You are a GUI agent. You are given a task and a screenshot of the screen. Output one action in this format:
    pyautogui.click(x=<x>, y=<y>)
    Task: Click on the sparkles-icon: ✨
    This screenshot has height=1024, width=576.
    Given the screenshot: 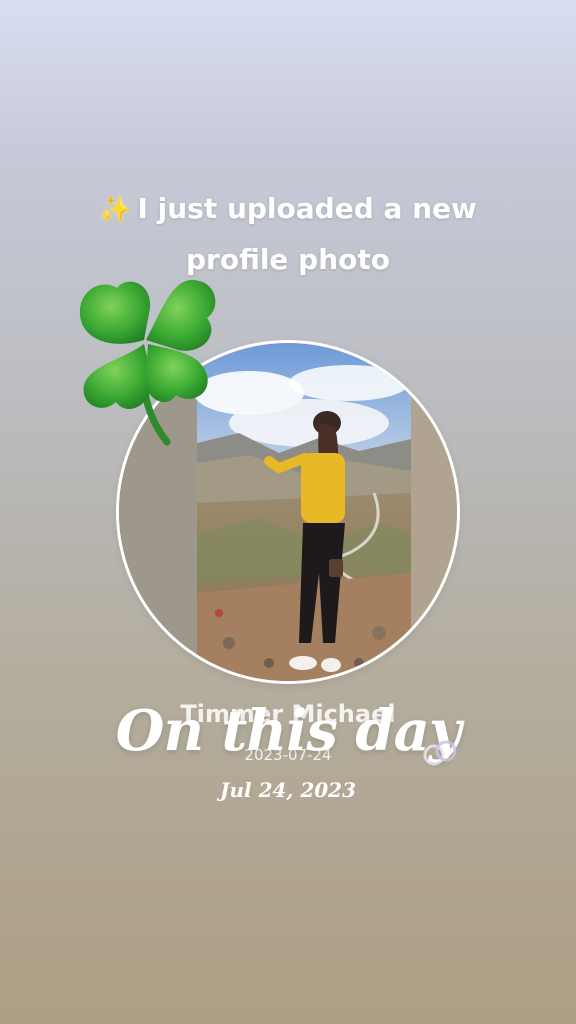 What is the action you would take?
    pyautogui.click(x=115, y=210)
    